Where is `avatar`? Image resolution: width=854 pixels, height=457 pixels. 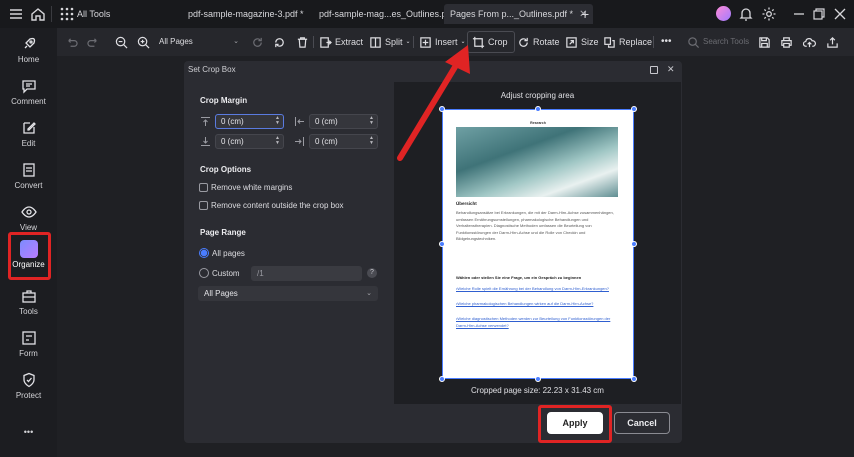
avatar is located at coordinates (723, 13).